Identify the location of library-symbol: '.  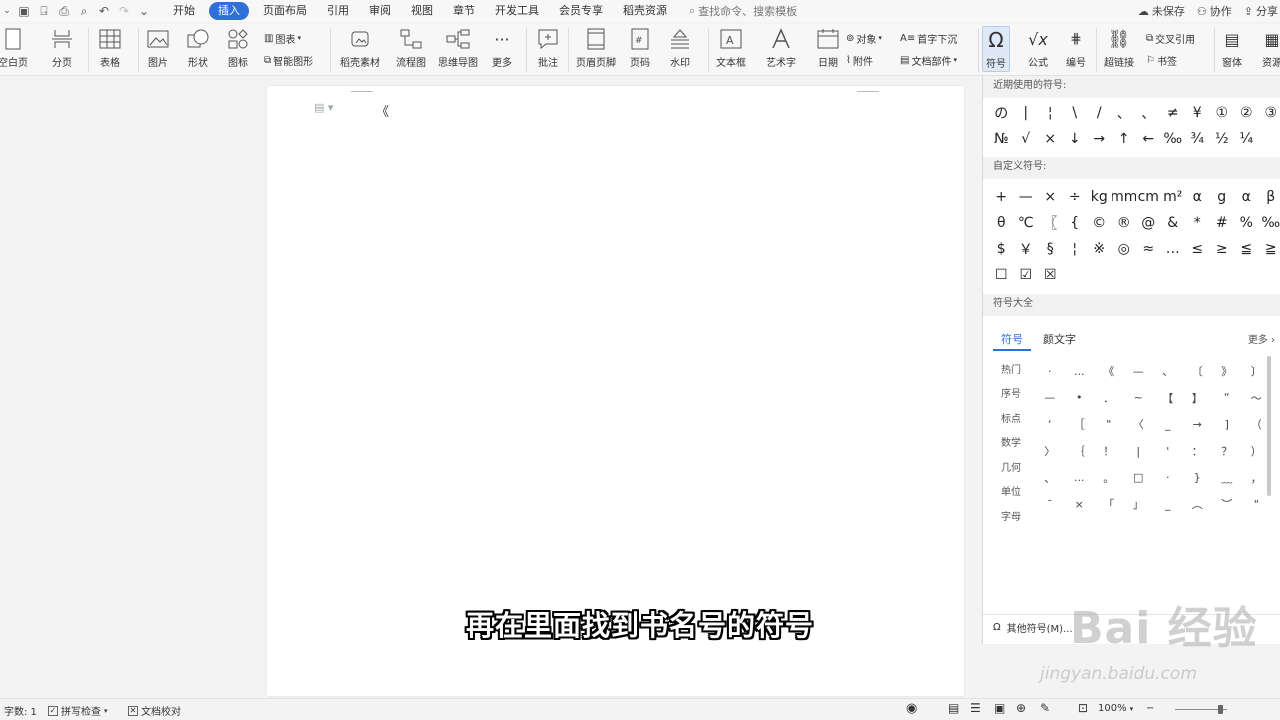
(1168, 451).